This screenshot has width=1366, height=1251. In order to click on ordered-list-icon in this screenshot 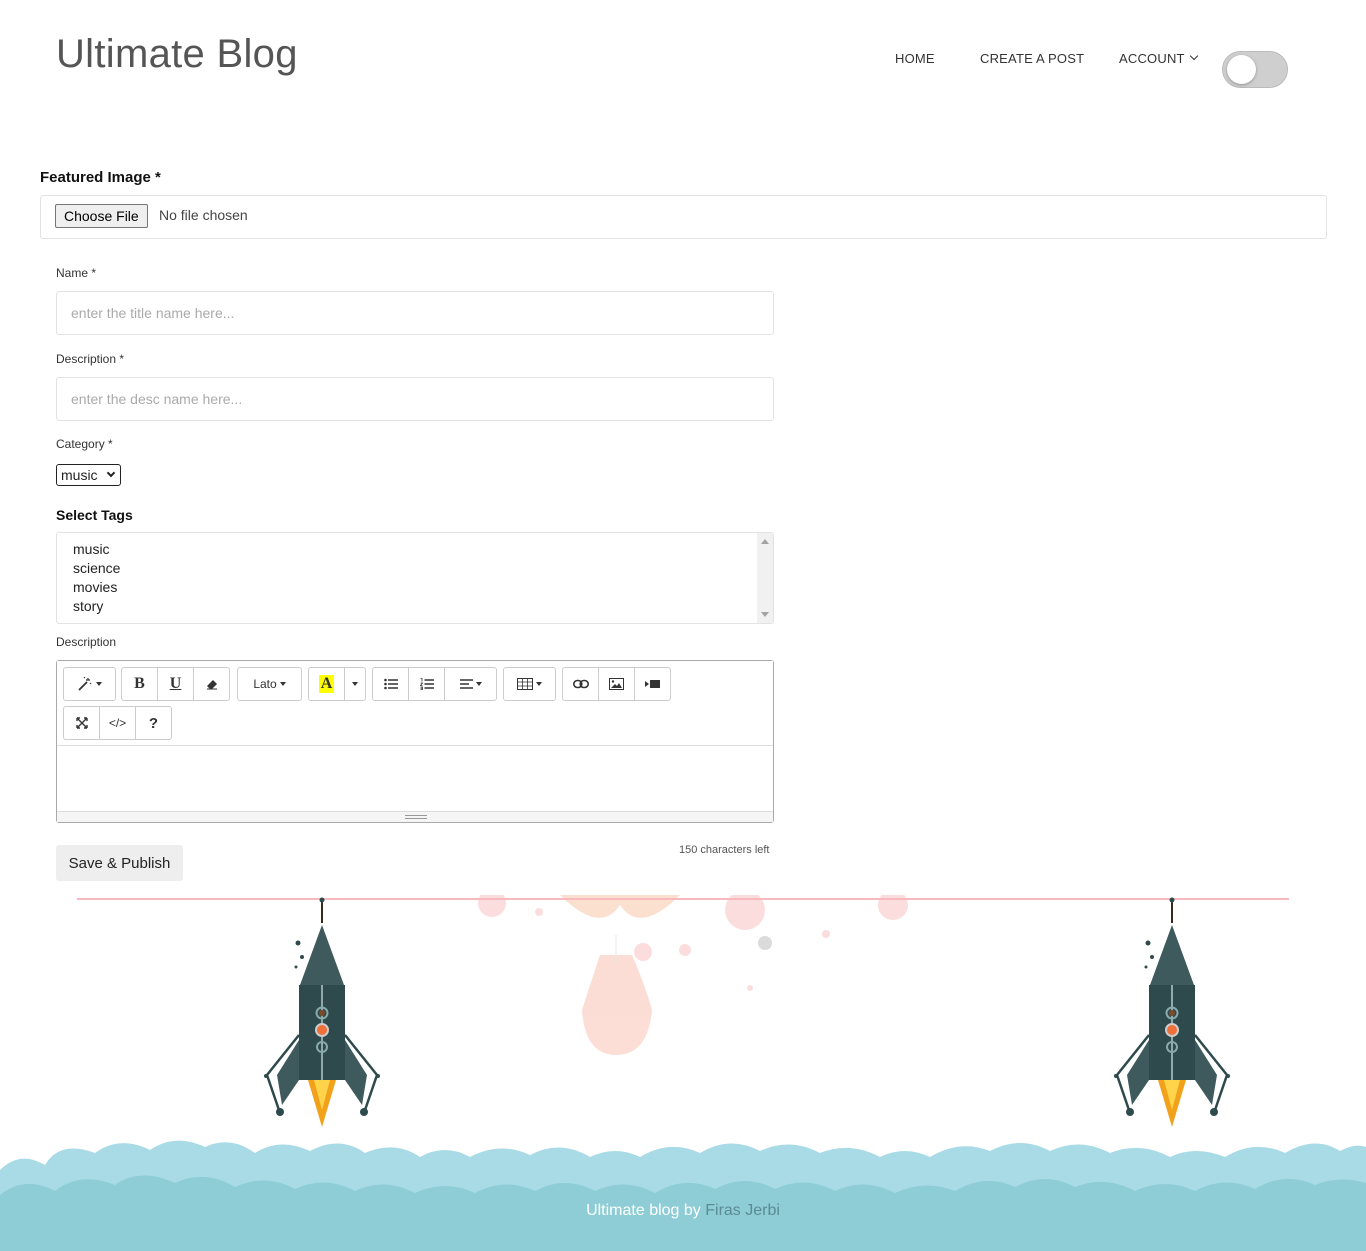, I will do `click(426, 684)`.